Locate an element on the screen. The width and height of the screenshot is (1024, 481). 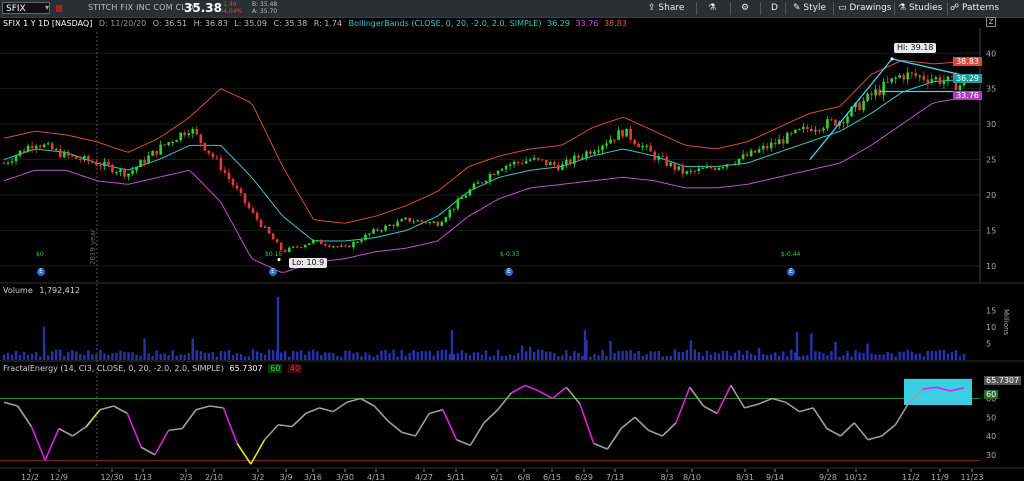
period-button: D is located at coordinates (774, 8).